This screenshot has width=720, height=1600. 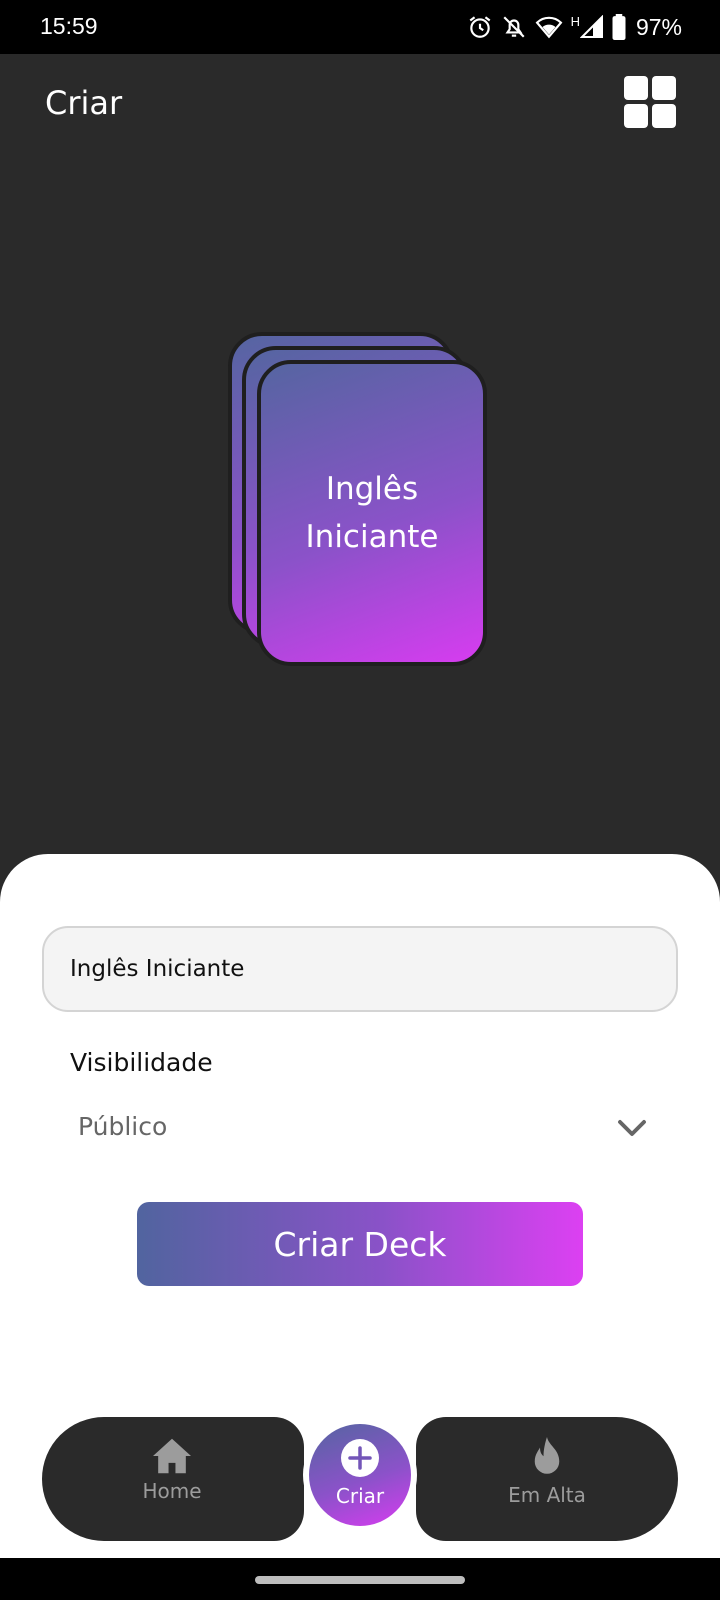 What do you see at coordinates (84, 103) in the screenshot?
I see `page-title: Criar` at bounding box center [84, 103].